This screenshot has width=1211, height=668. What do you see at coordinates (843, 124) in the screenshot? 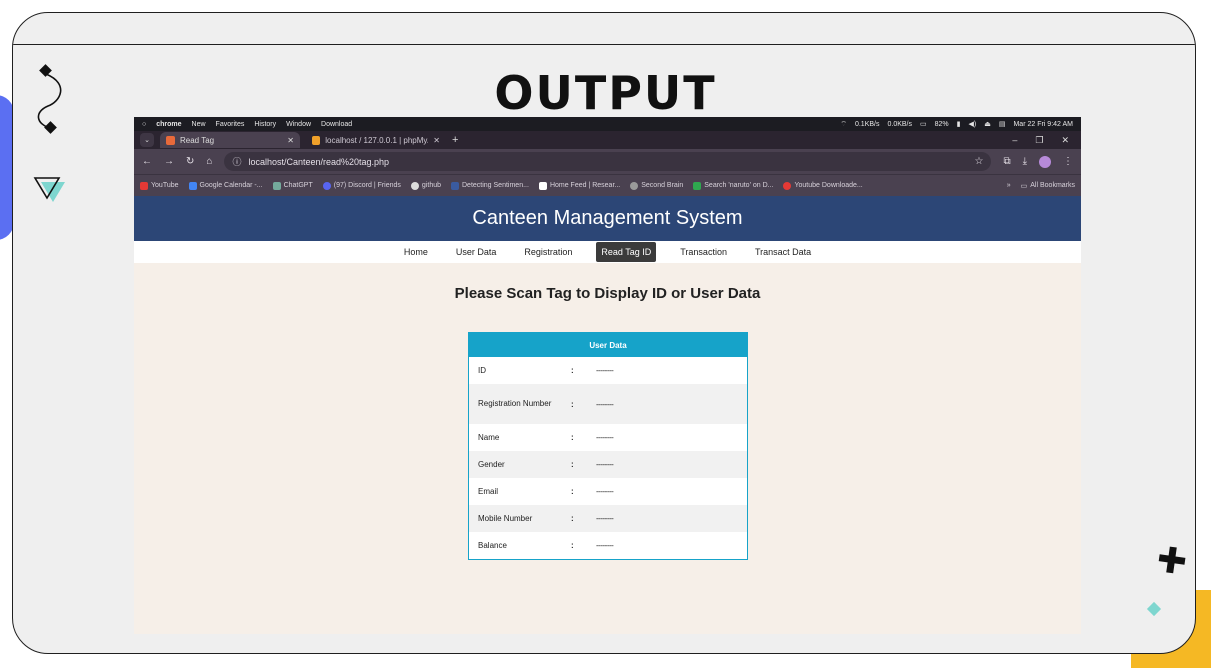
I see `wifi-icon: ⌔` at bounding box center [843, 124].